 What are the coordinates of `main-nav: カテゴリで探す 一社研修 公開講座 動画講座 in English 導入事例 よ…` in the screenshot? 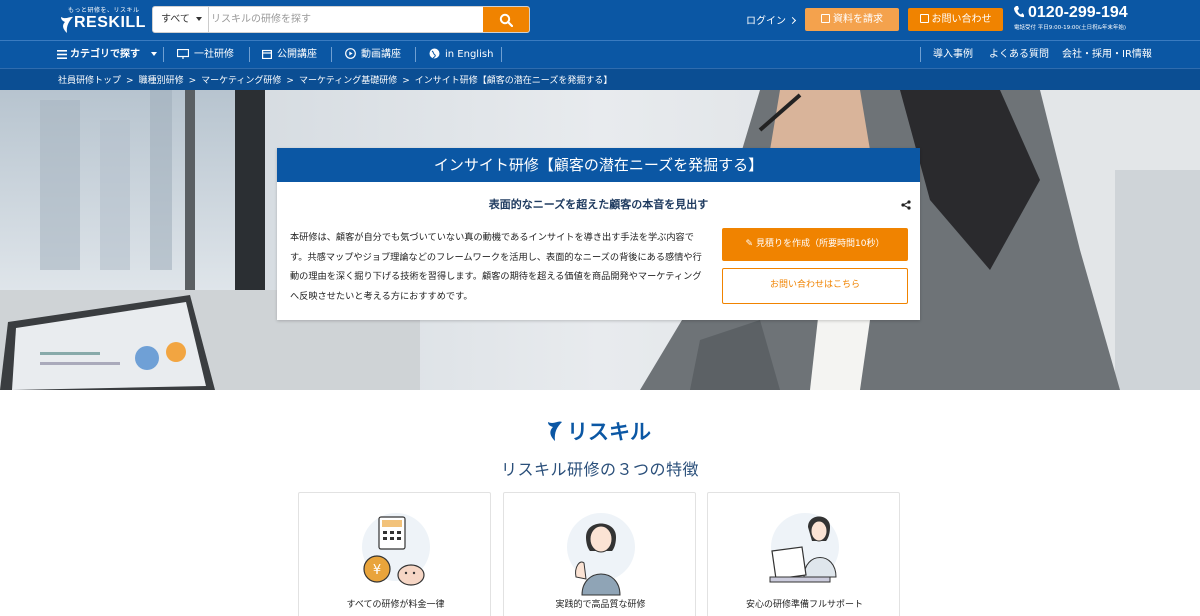 It's located at (600, 54).